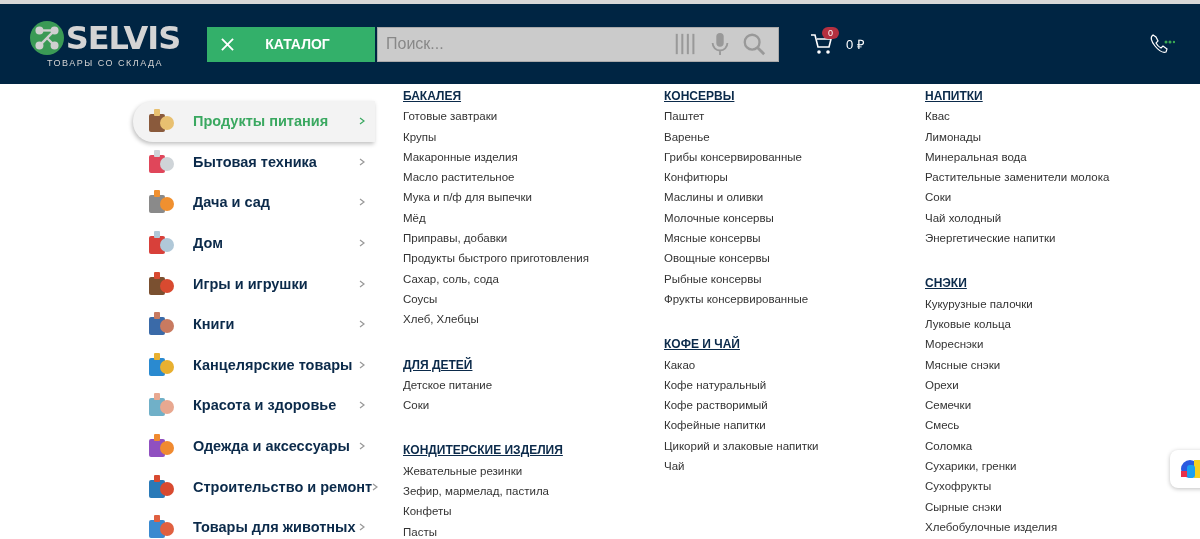  I want to click on subcategory-link: Кофе натуральный, so click(715, 385).